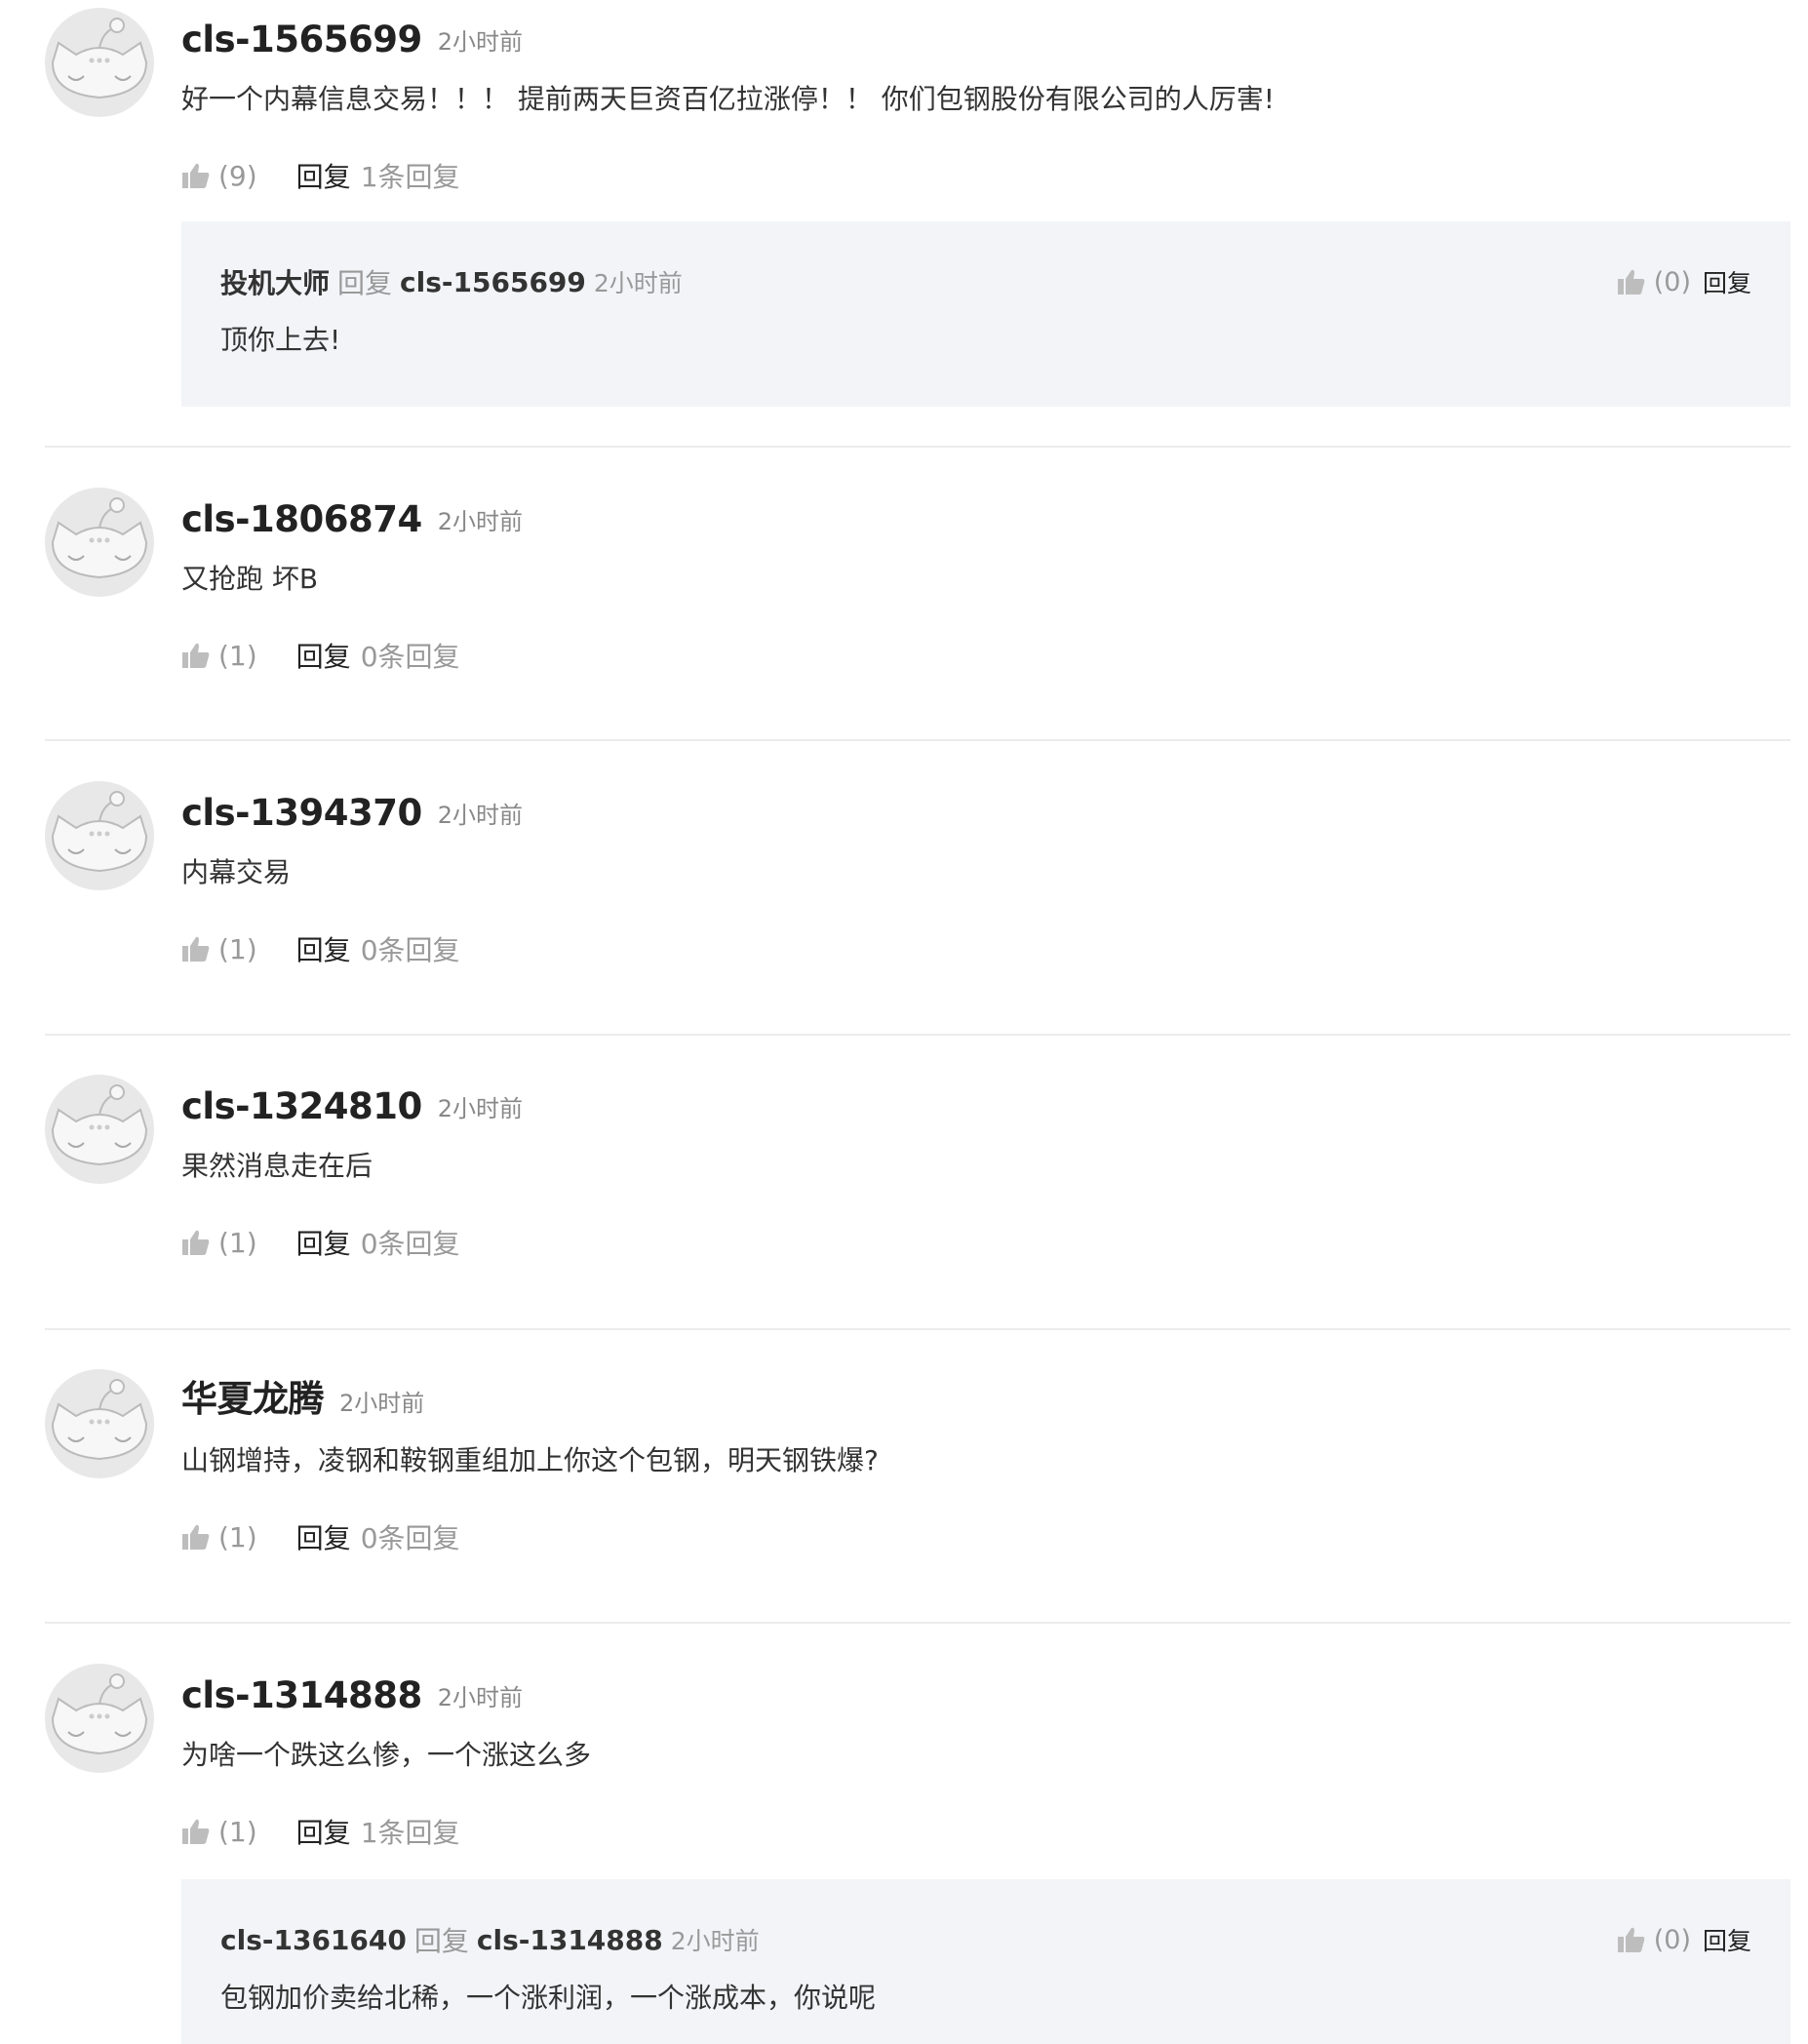 This screenshot has height=2044, width=1808. What do you see at coordinates (301, 1106) in the screenshot?
I see `comment-username: cls-1324810` at bounding box center [301, 1106].